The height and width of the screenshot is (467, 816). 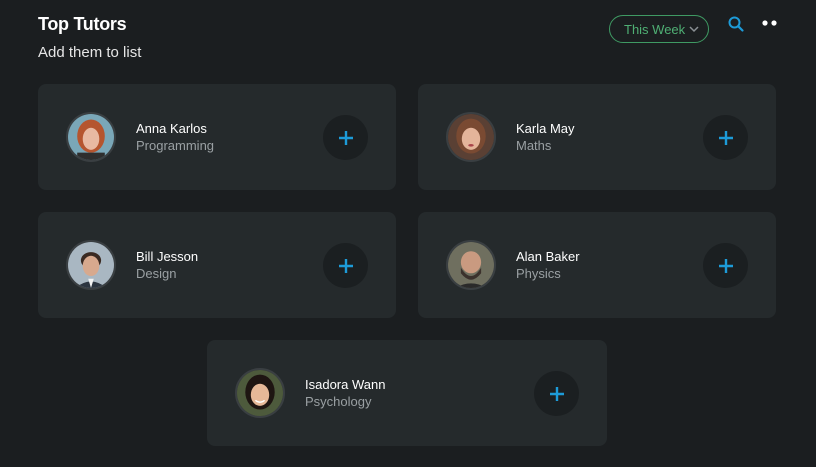 I want to click on tutor-name: Anna Karlos, so click(x=171, y=128).